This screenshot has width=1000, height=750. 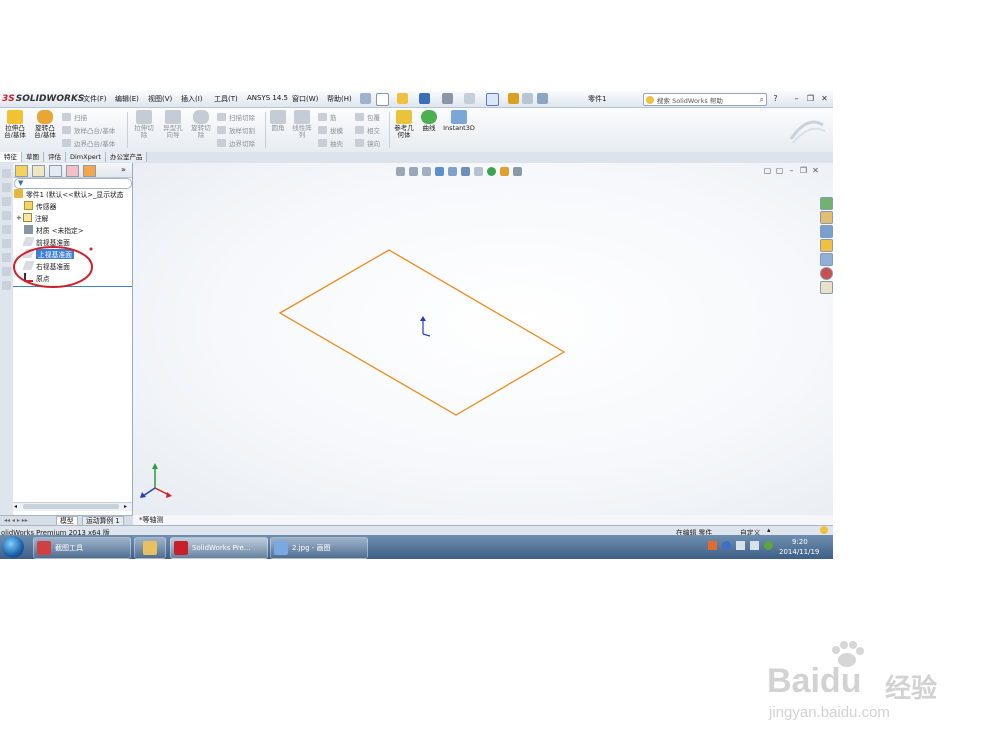 I want to click on tree-item-sensors: 传感器, so click(x=40, y=205).